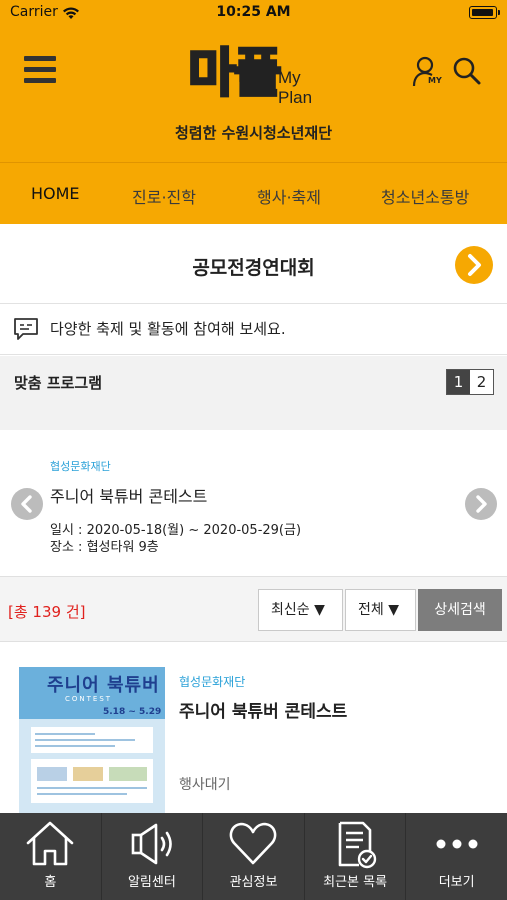 This screenshot has height=900, width=507. What do you see at coordinates (50, 882) in the screenshot?
I see `tab-label: 홈` at bounding box center [50, 882].